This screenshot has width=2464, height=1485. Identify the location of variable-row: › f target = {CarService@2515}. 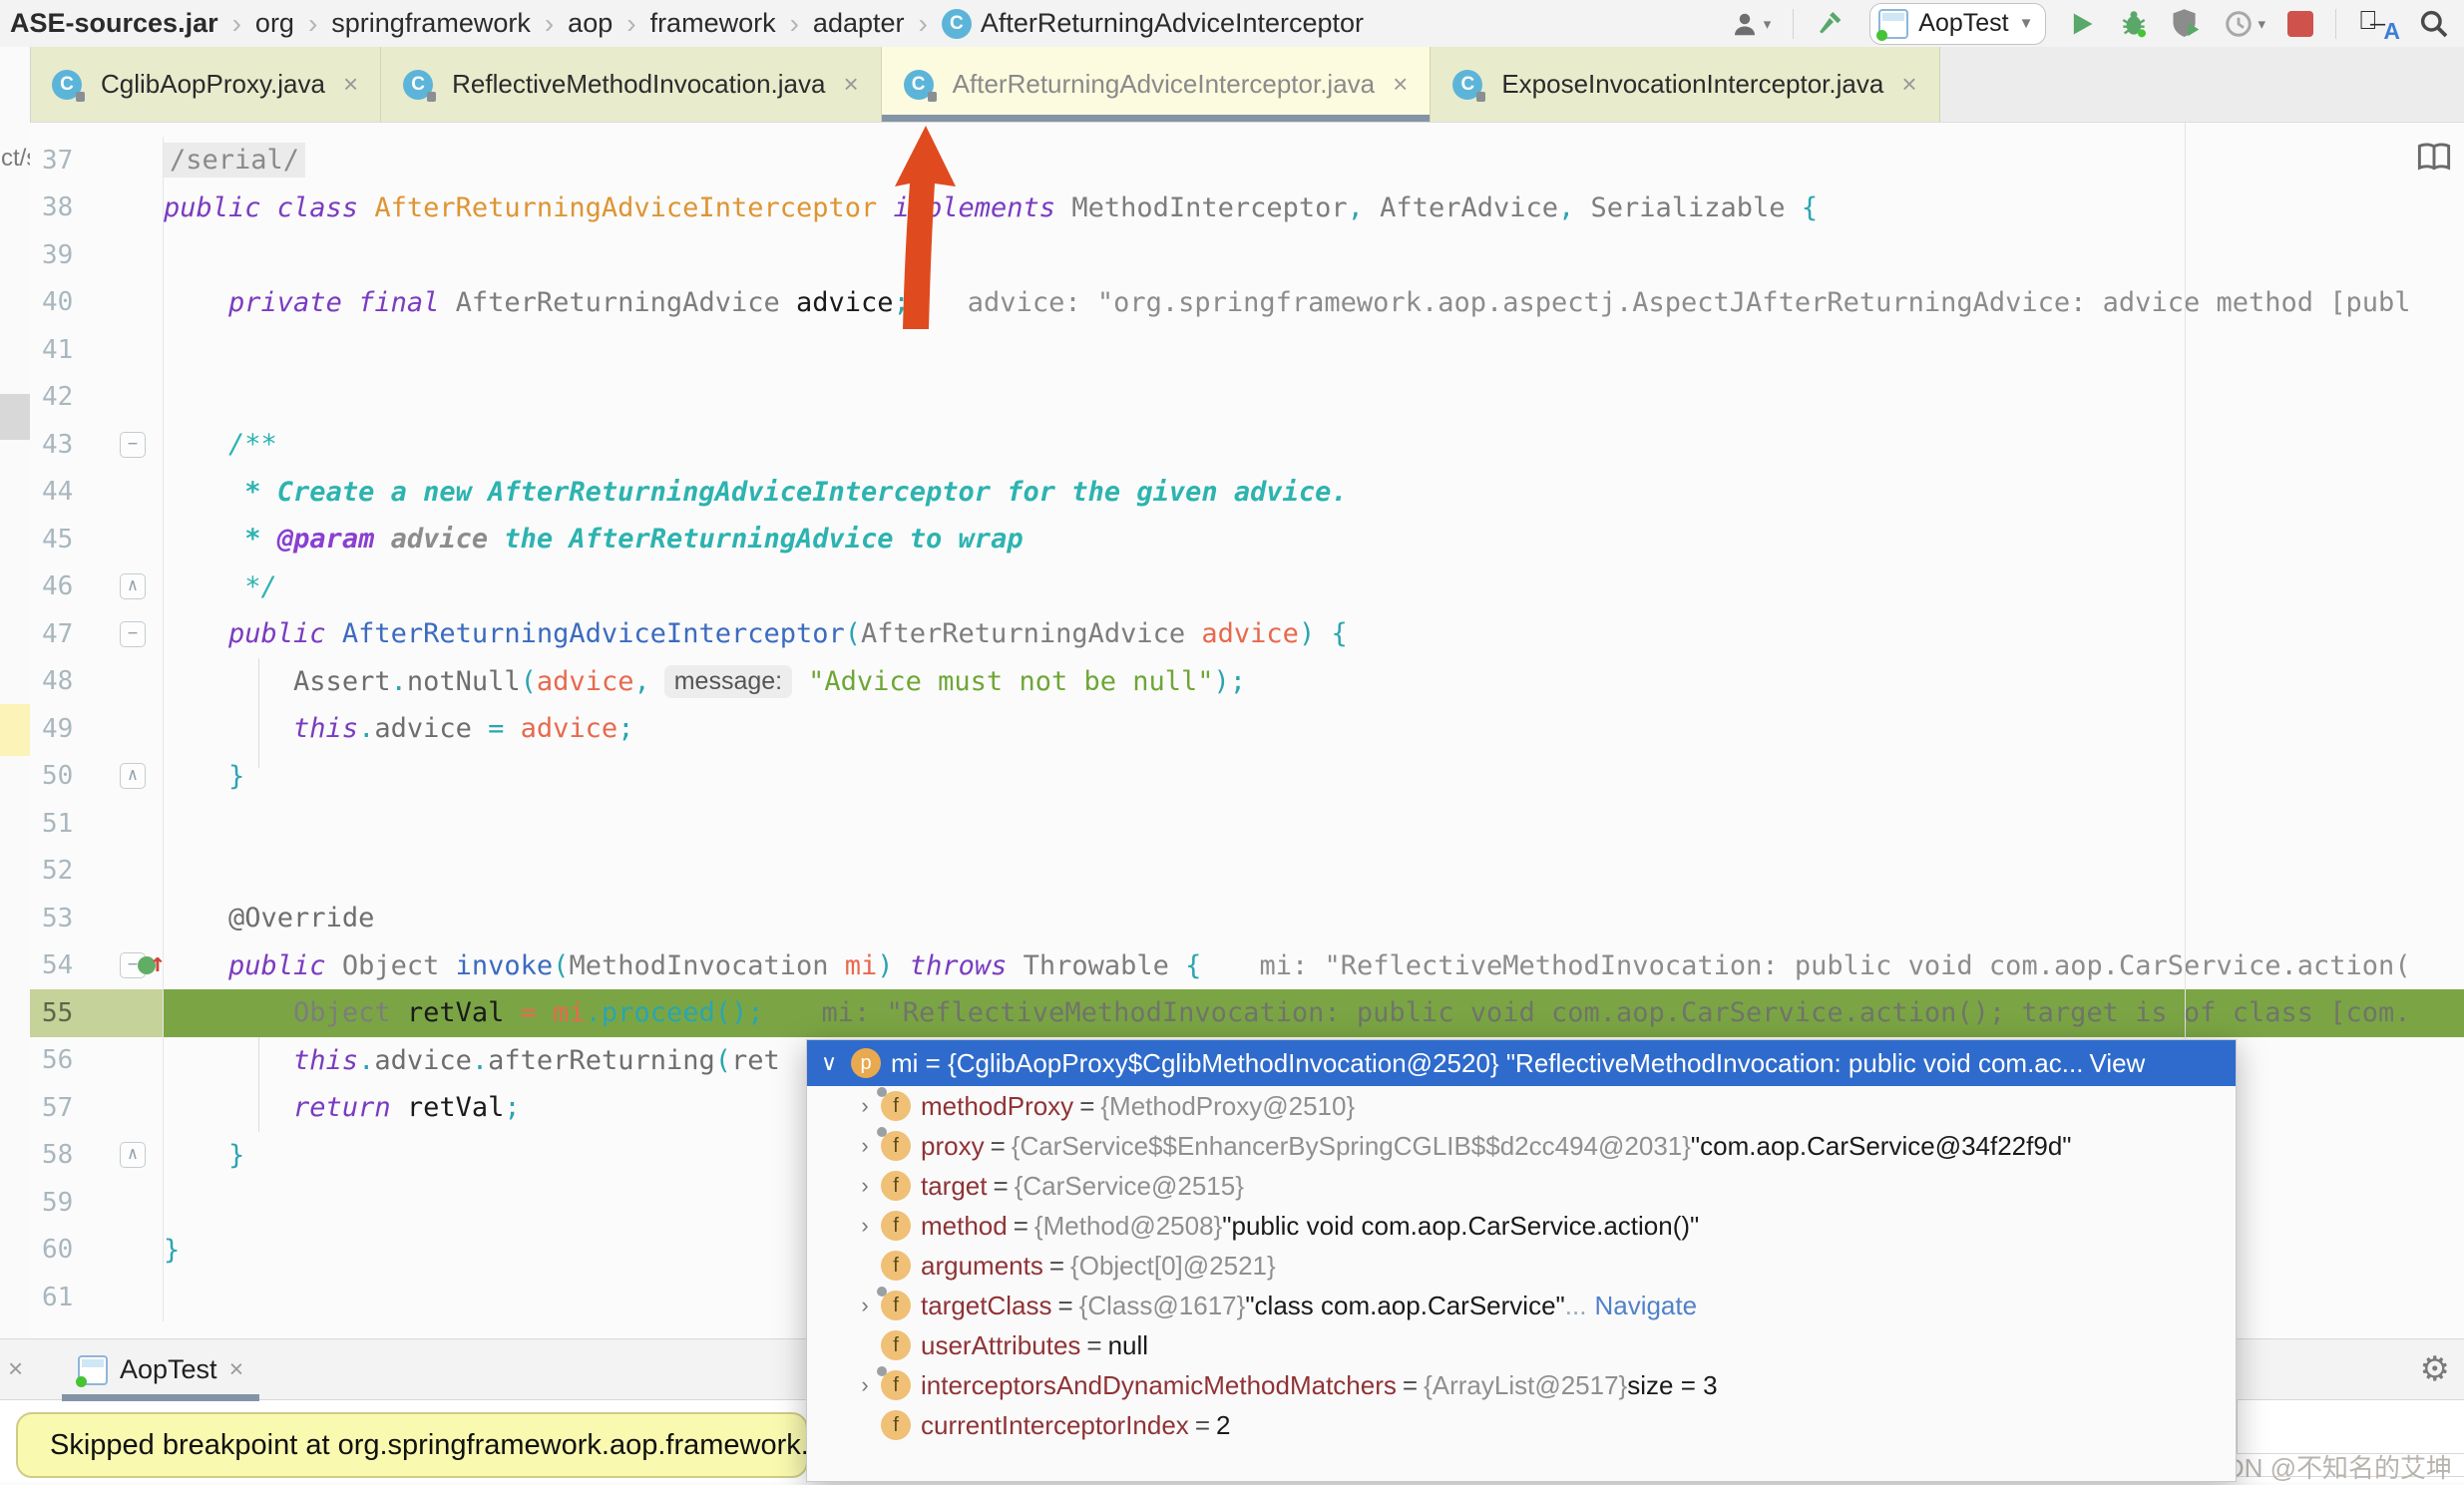
(1521, 1186).